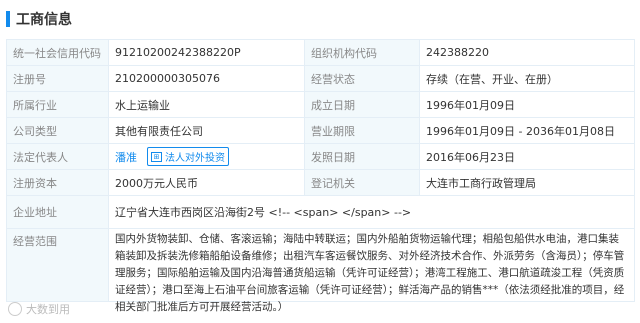 This screenshot has width=640, height=323. Describe the element at coordinates (362, 130) in the screenshot. I see `label-term: 营业期限` at that location.